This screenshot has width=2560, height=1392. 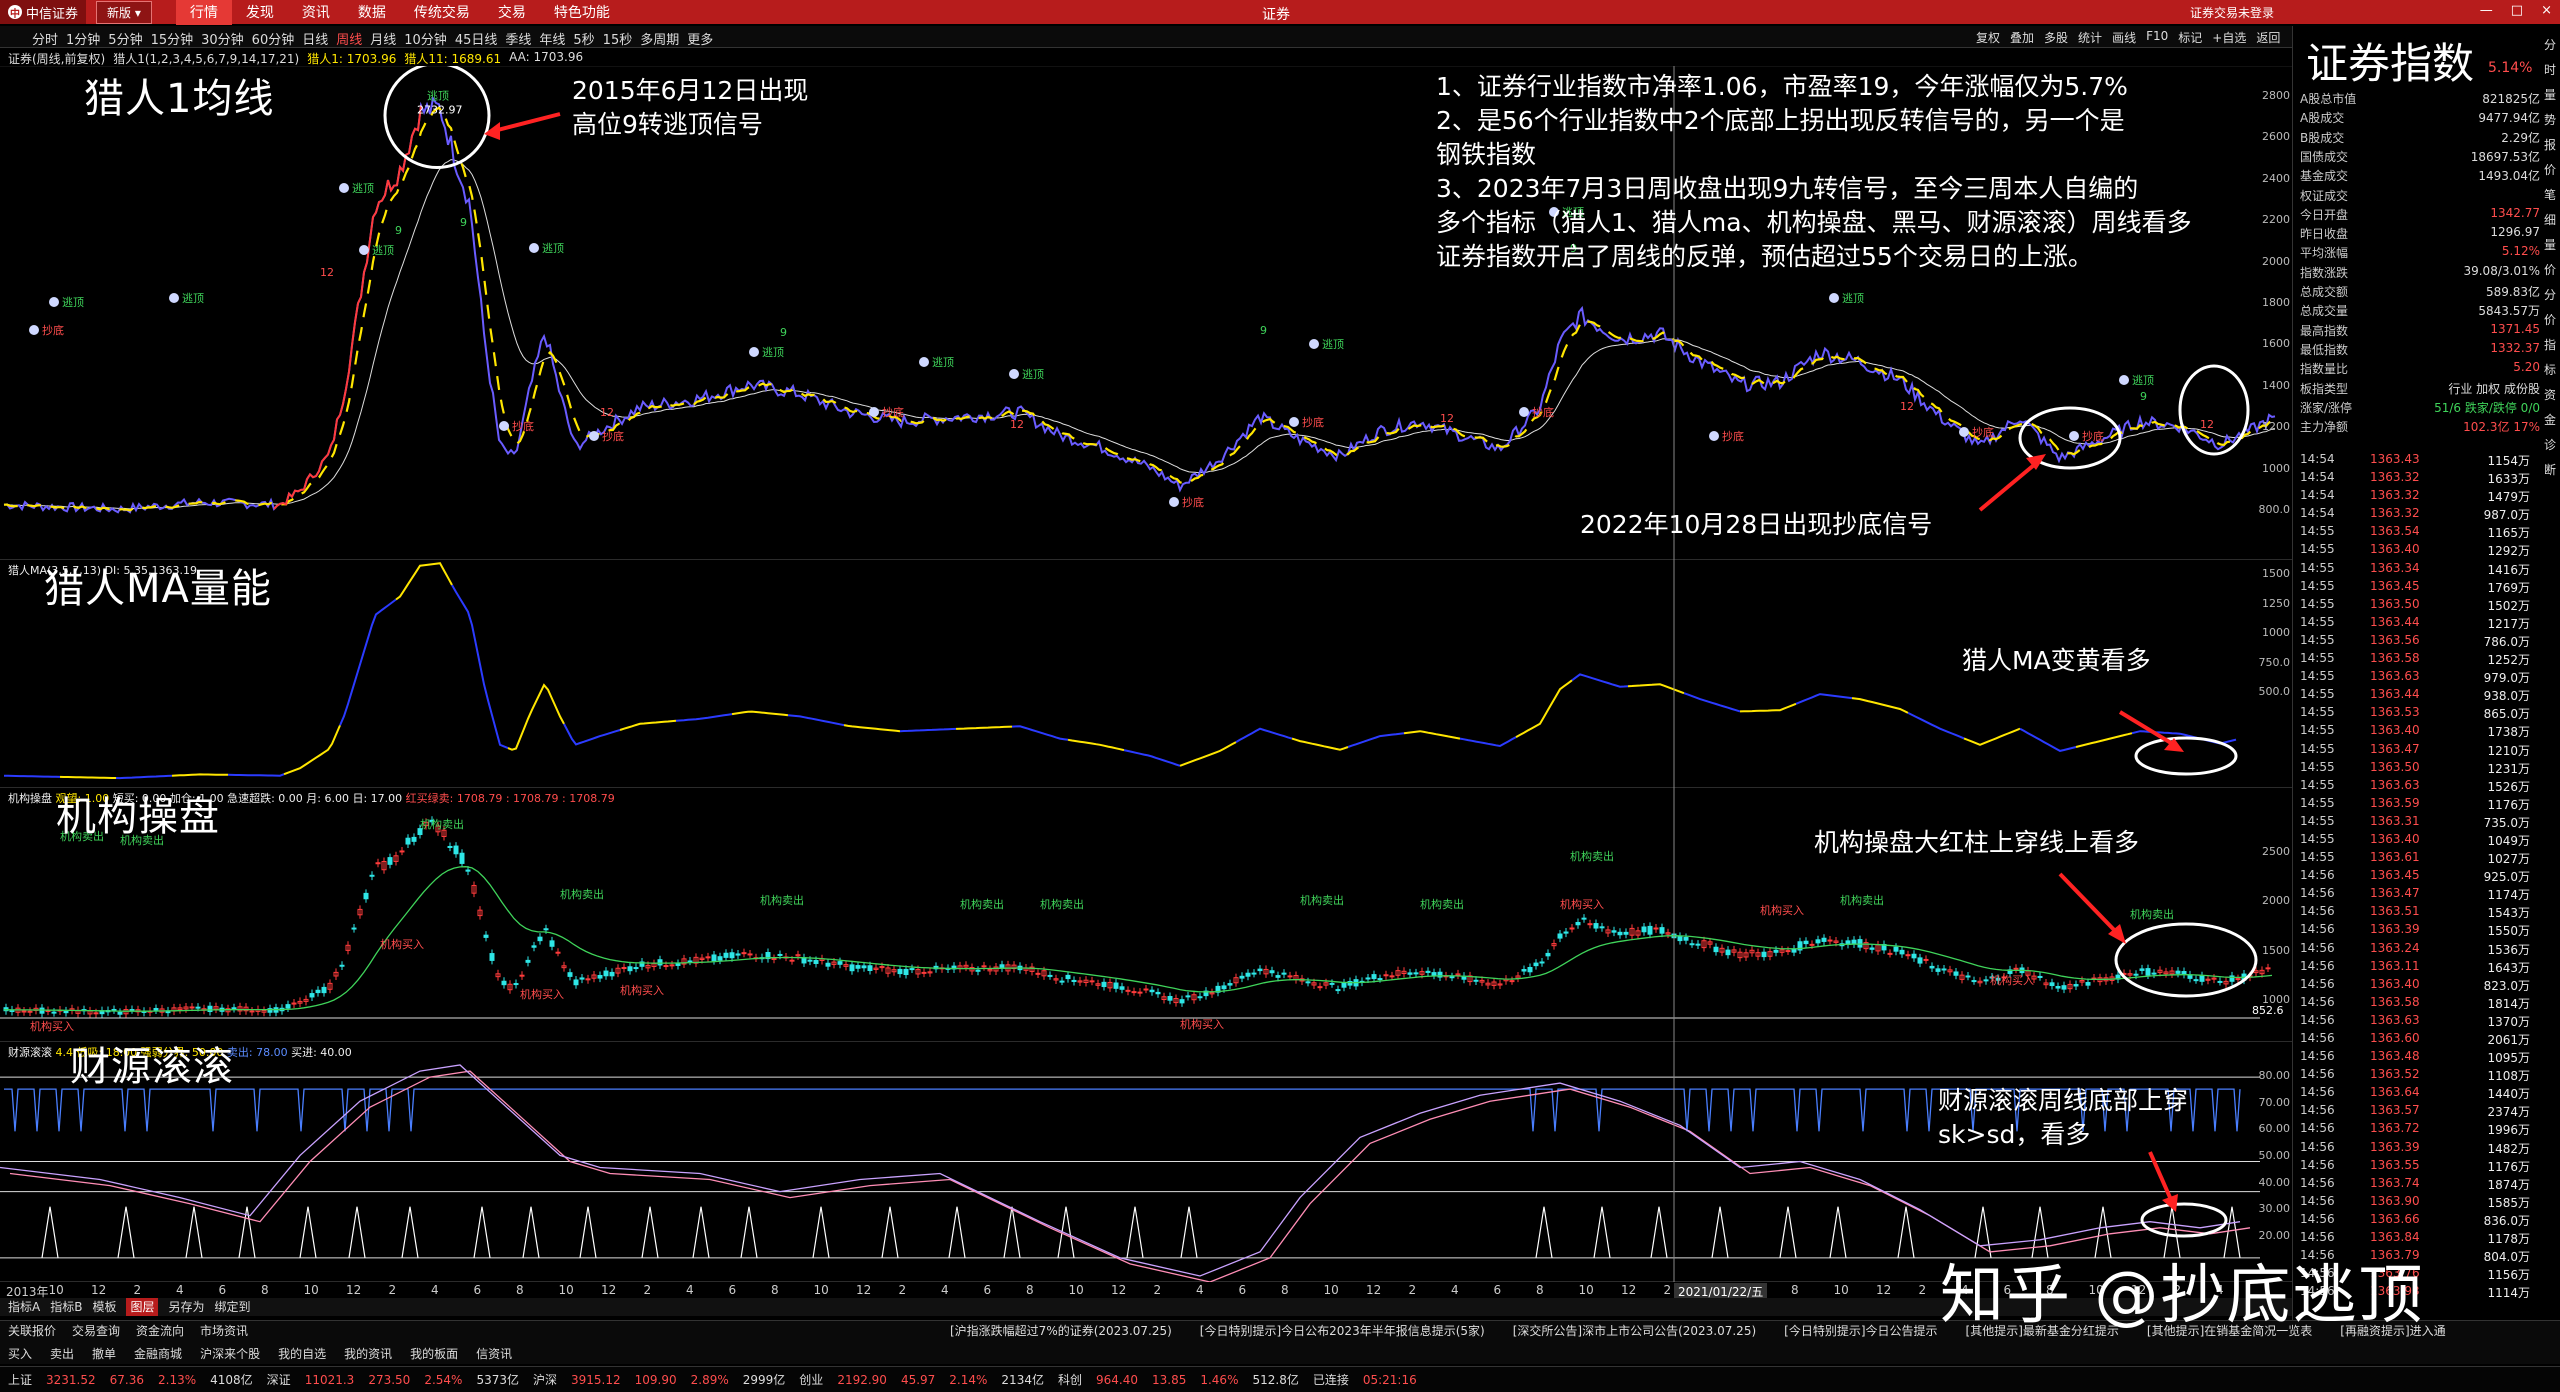 What do you see at coordinates (2317, 459) in the screenshot?
I see `tick-time: 14:54` at bounding box center [2317, 459].